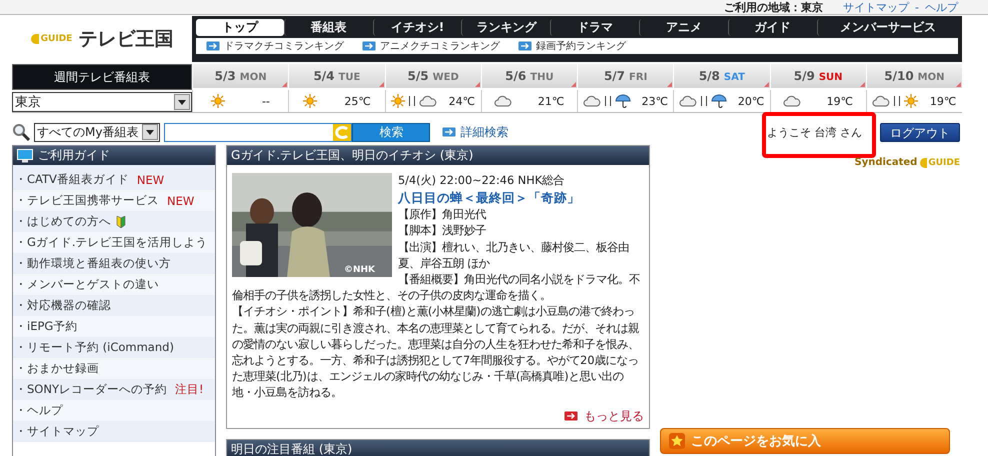 This screenshot has width=988, height=456. What do you see at coordinates (721, 76) in the screenshot?
I see `day-header: 5/8 SAT` at bounding box center [721, 76].